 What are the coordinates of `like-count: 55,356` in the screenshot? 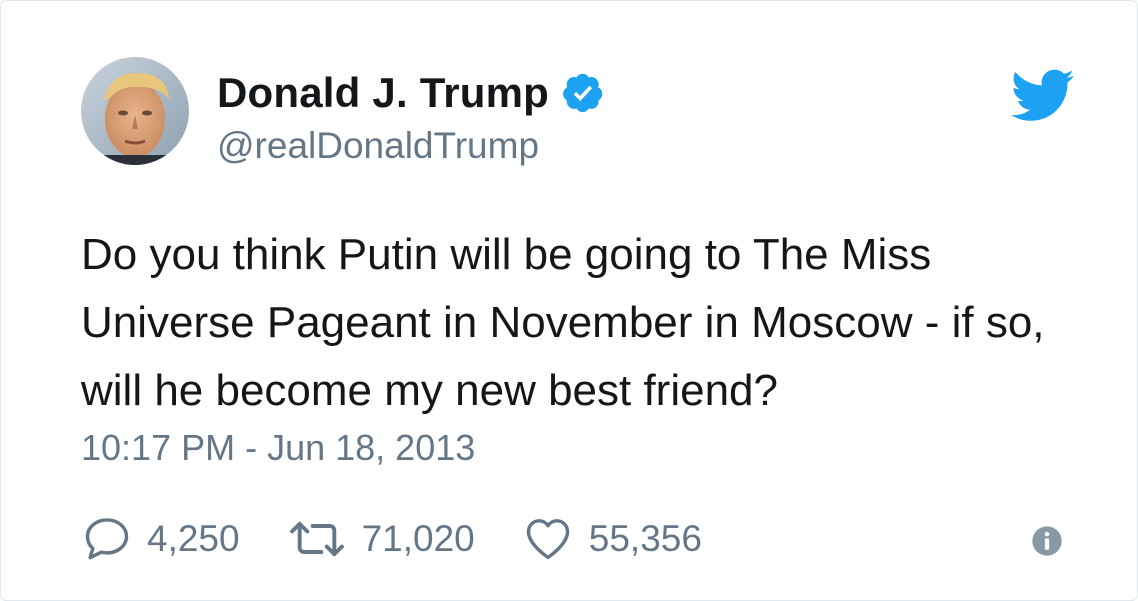 It's located at (645, 538).